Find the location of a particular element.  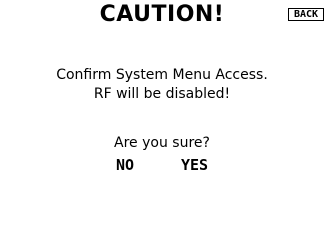

rf-warning-message: RF will be disabled! is located at coordinates (162, 94).